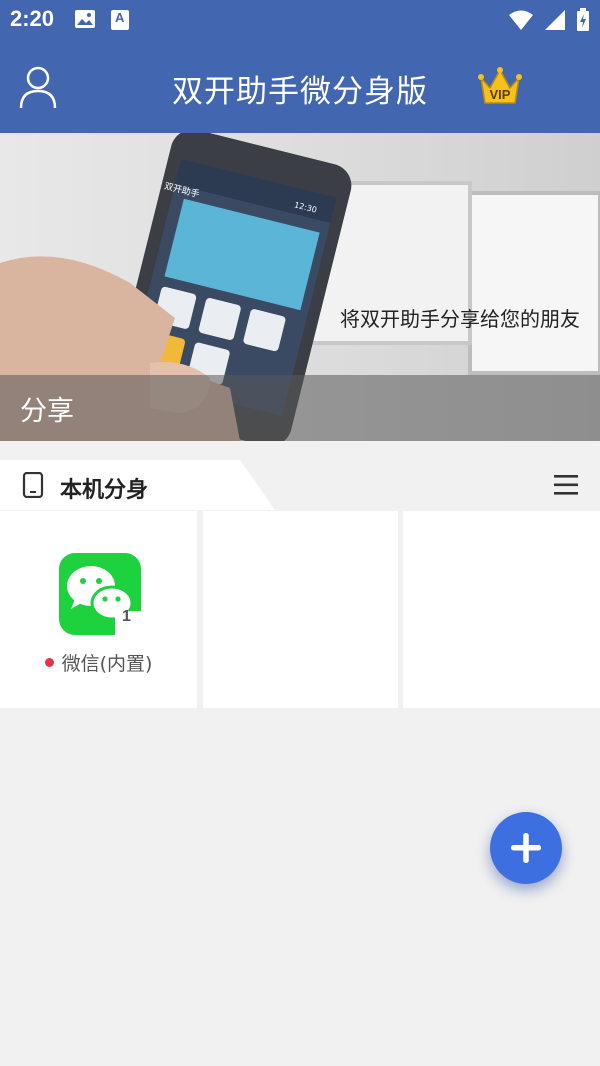 Image resolution: width=600 pixels, height=1066 pixels. Describe the element at coordinates (500, 94) in the screenshot. I see `vip-text: VIP` at that location.